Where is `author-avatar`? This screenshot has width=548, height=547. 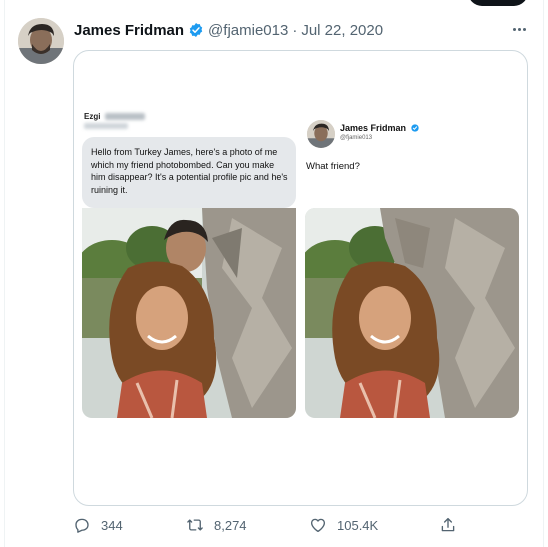
author-avatar is located at coordinates (41, 41).